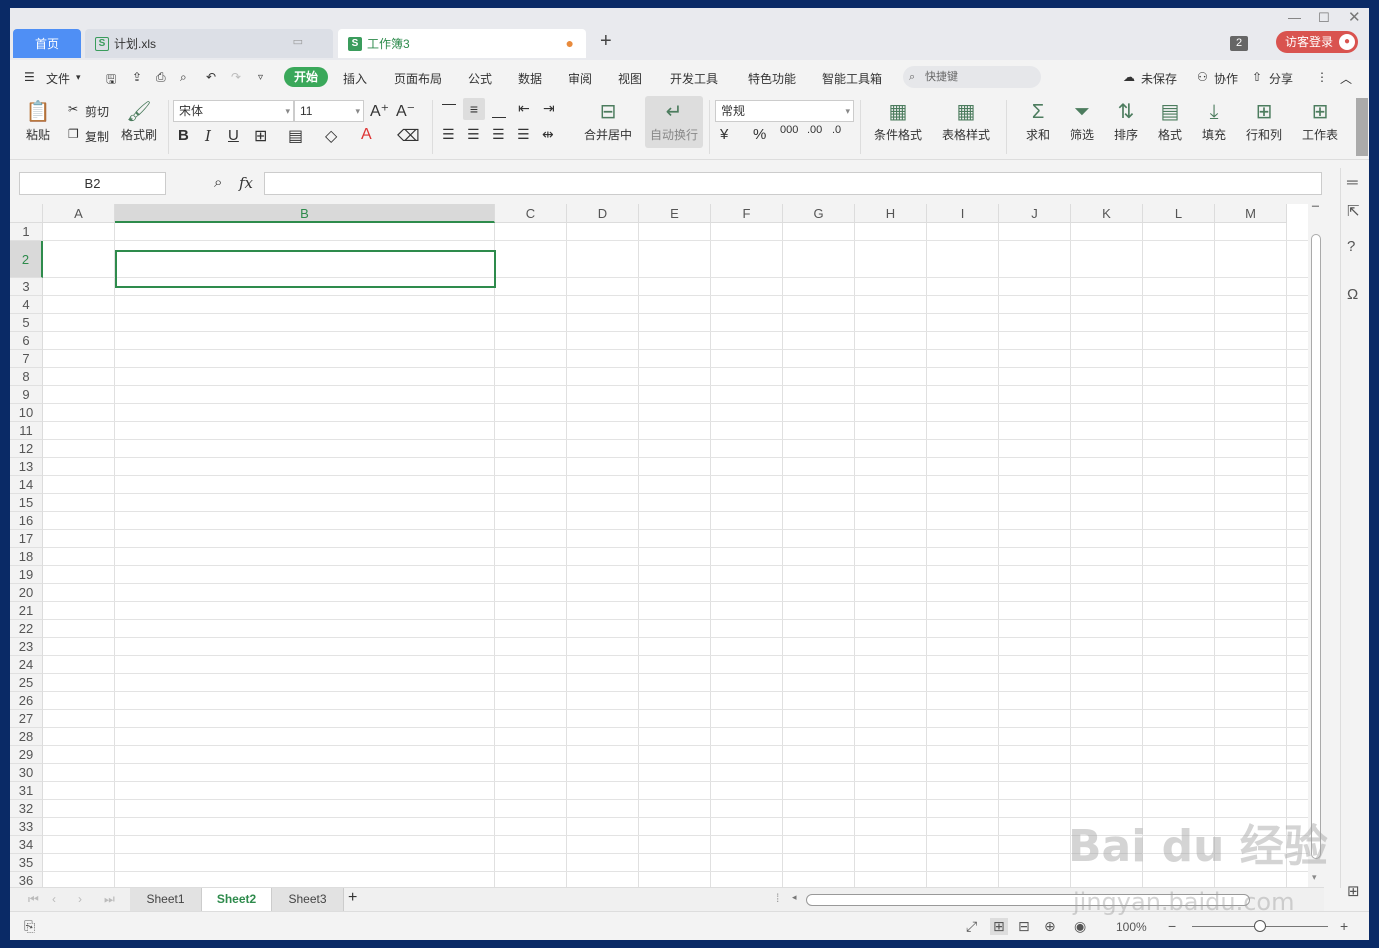 Image resolution: width=1379 pixels, height=948 pixels. What do you see at coordinates (26, 377) in the screenshot?
I see `row-header-8: 8` at bounding box center [26, 377].